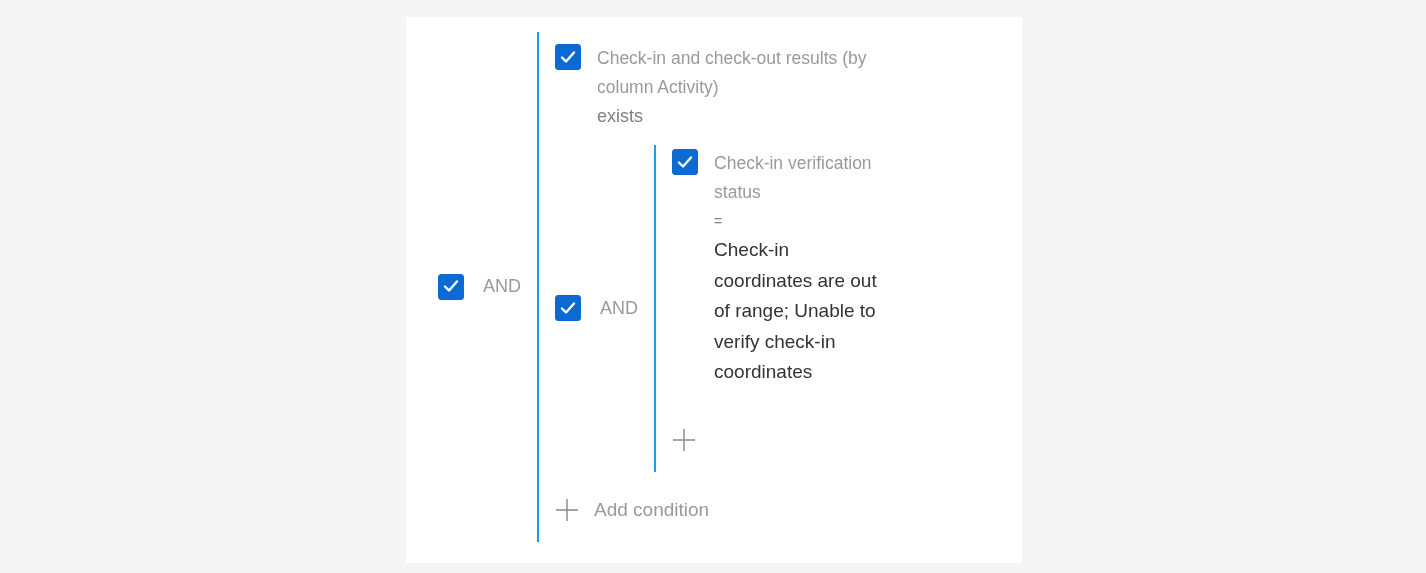  Describe the element at coordinates (753, 73) in the screenshot. I see `column-name: Check-in and check-out results (by column Activity)` at that location.